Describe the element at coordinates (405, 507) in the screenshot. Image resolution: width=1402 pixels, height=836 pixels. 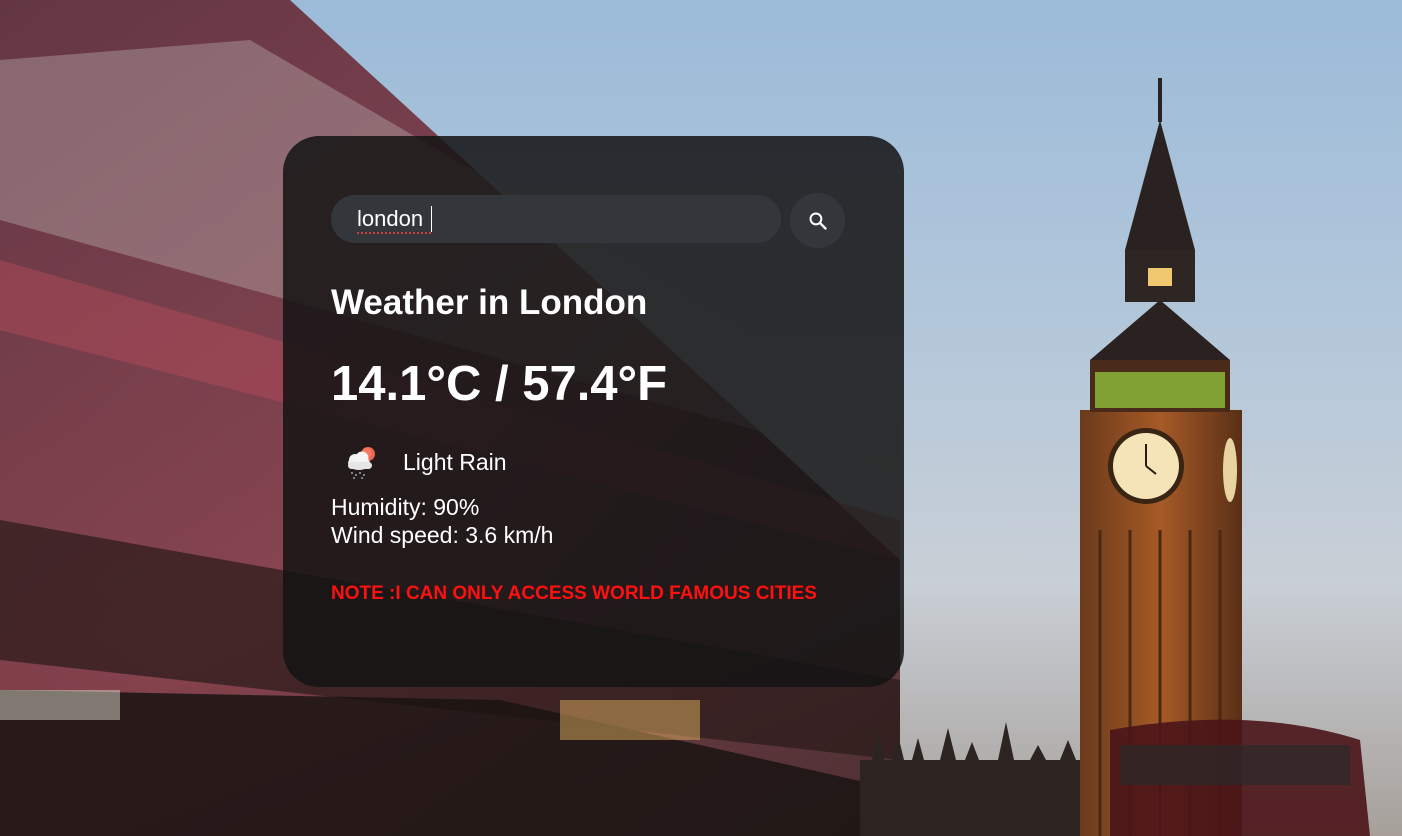
I see `humidity-text: Humidity: 90%` at that location.